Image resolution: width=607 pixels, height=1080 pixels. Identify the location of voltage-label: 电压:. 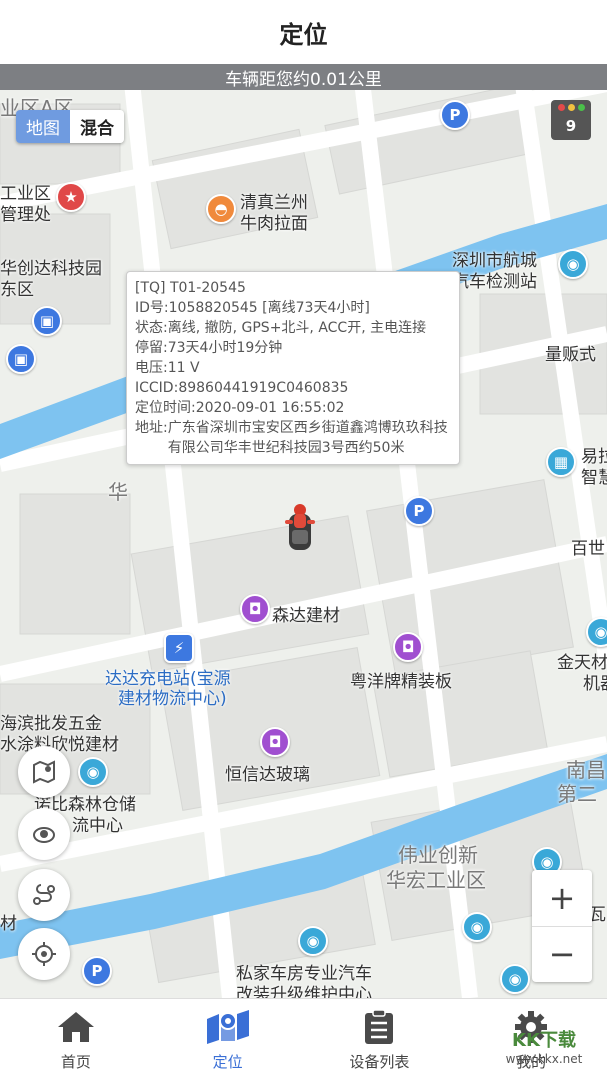
(151, 368).